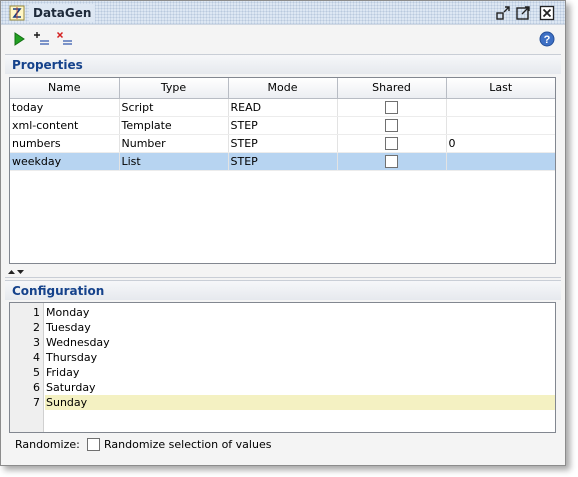  I want to click on line-number: 6, so click(36, 387).